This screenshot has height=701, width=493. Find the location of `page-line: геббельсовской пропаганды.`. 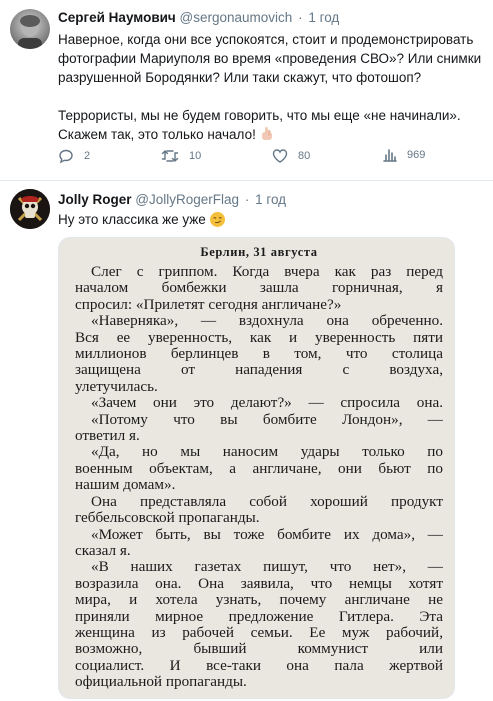

page-line: геббельсовской пропаганды. is located at coordinates (167, 518).